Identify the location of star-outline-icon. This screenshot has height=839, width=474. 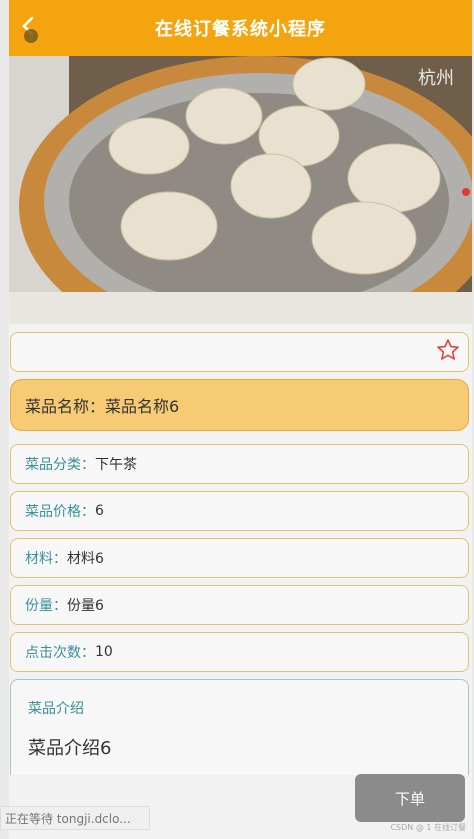
(448, 349).